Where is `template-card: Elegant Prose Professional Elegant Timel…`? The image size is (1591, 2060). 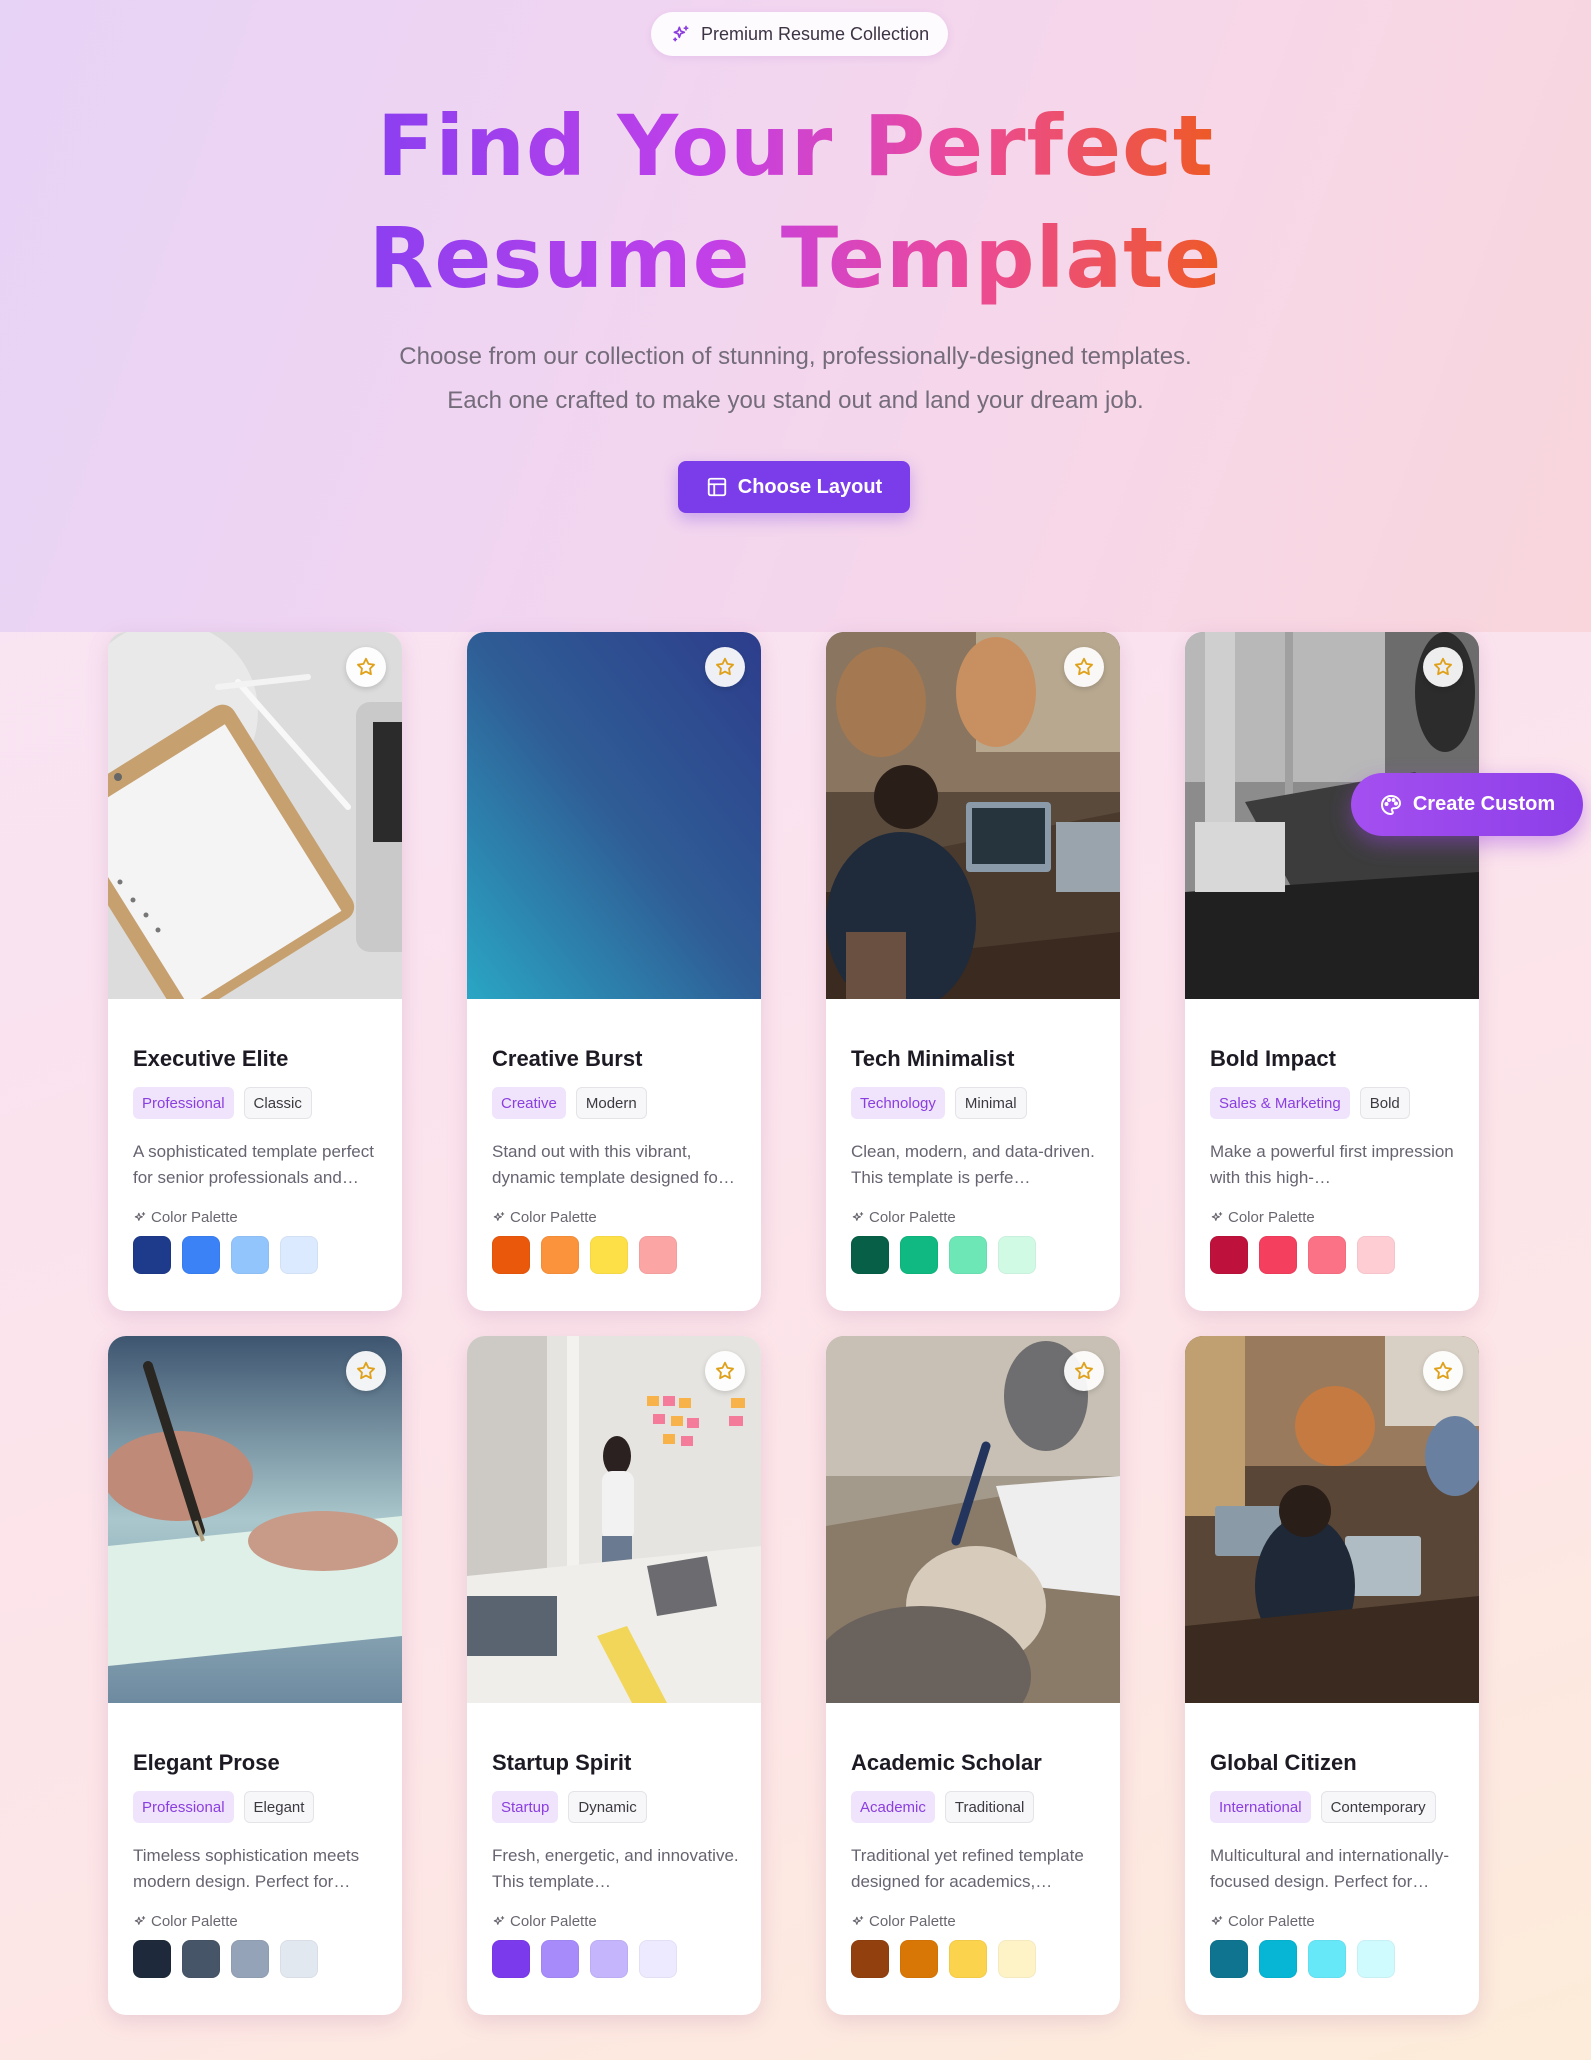
template-card: Elegant Prose Professional Elegant Timel… is located at coordinates (255, 1675).